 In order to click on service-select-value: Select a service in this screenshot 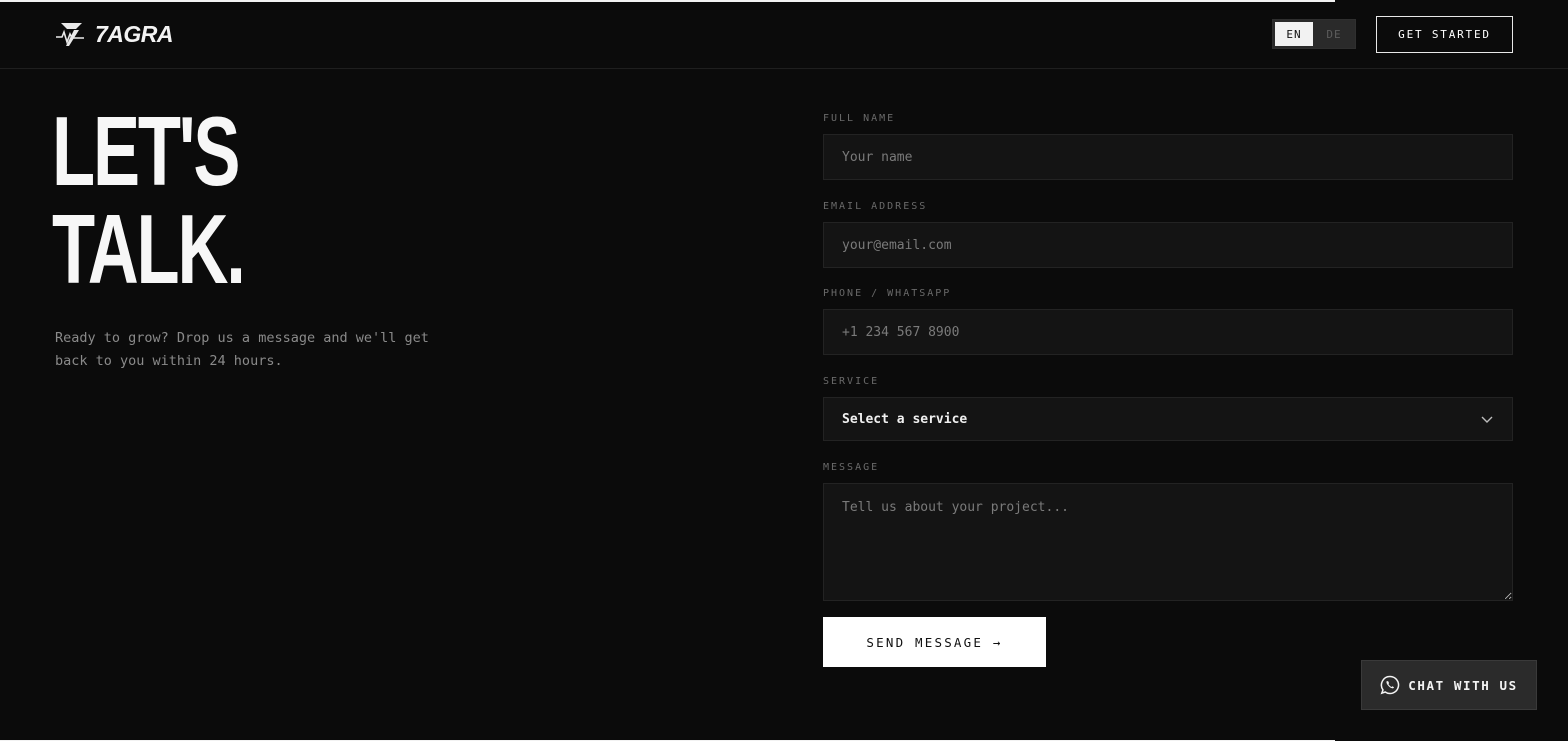, I will do `click(905, 419)`.